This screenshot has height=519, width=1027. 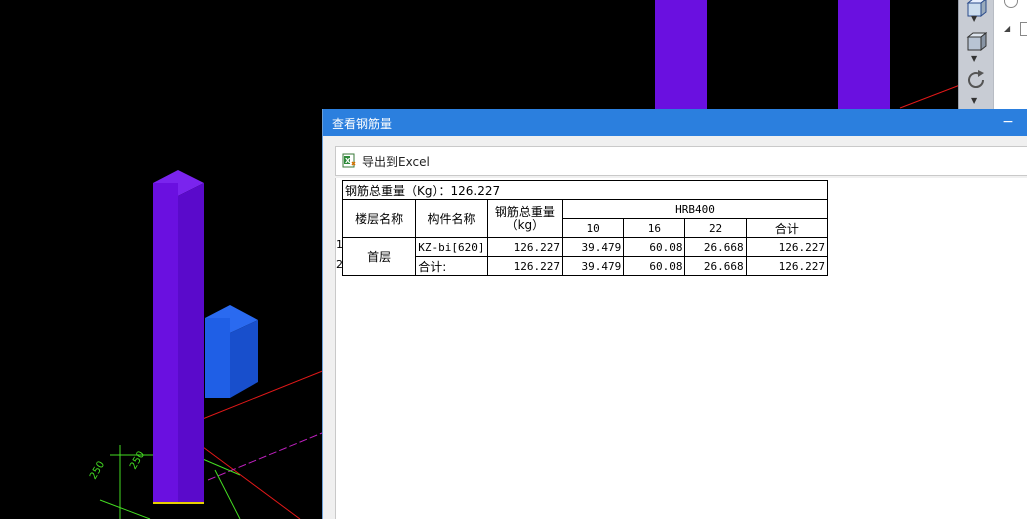 I want to click on header-grade: HRB400, so click(x=695, y=209).